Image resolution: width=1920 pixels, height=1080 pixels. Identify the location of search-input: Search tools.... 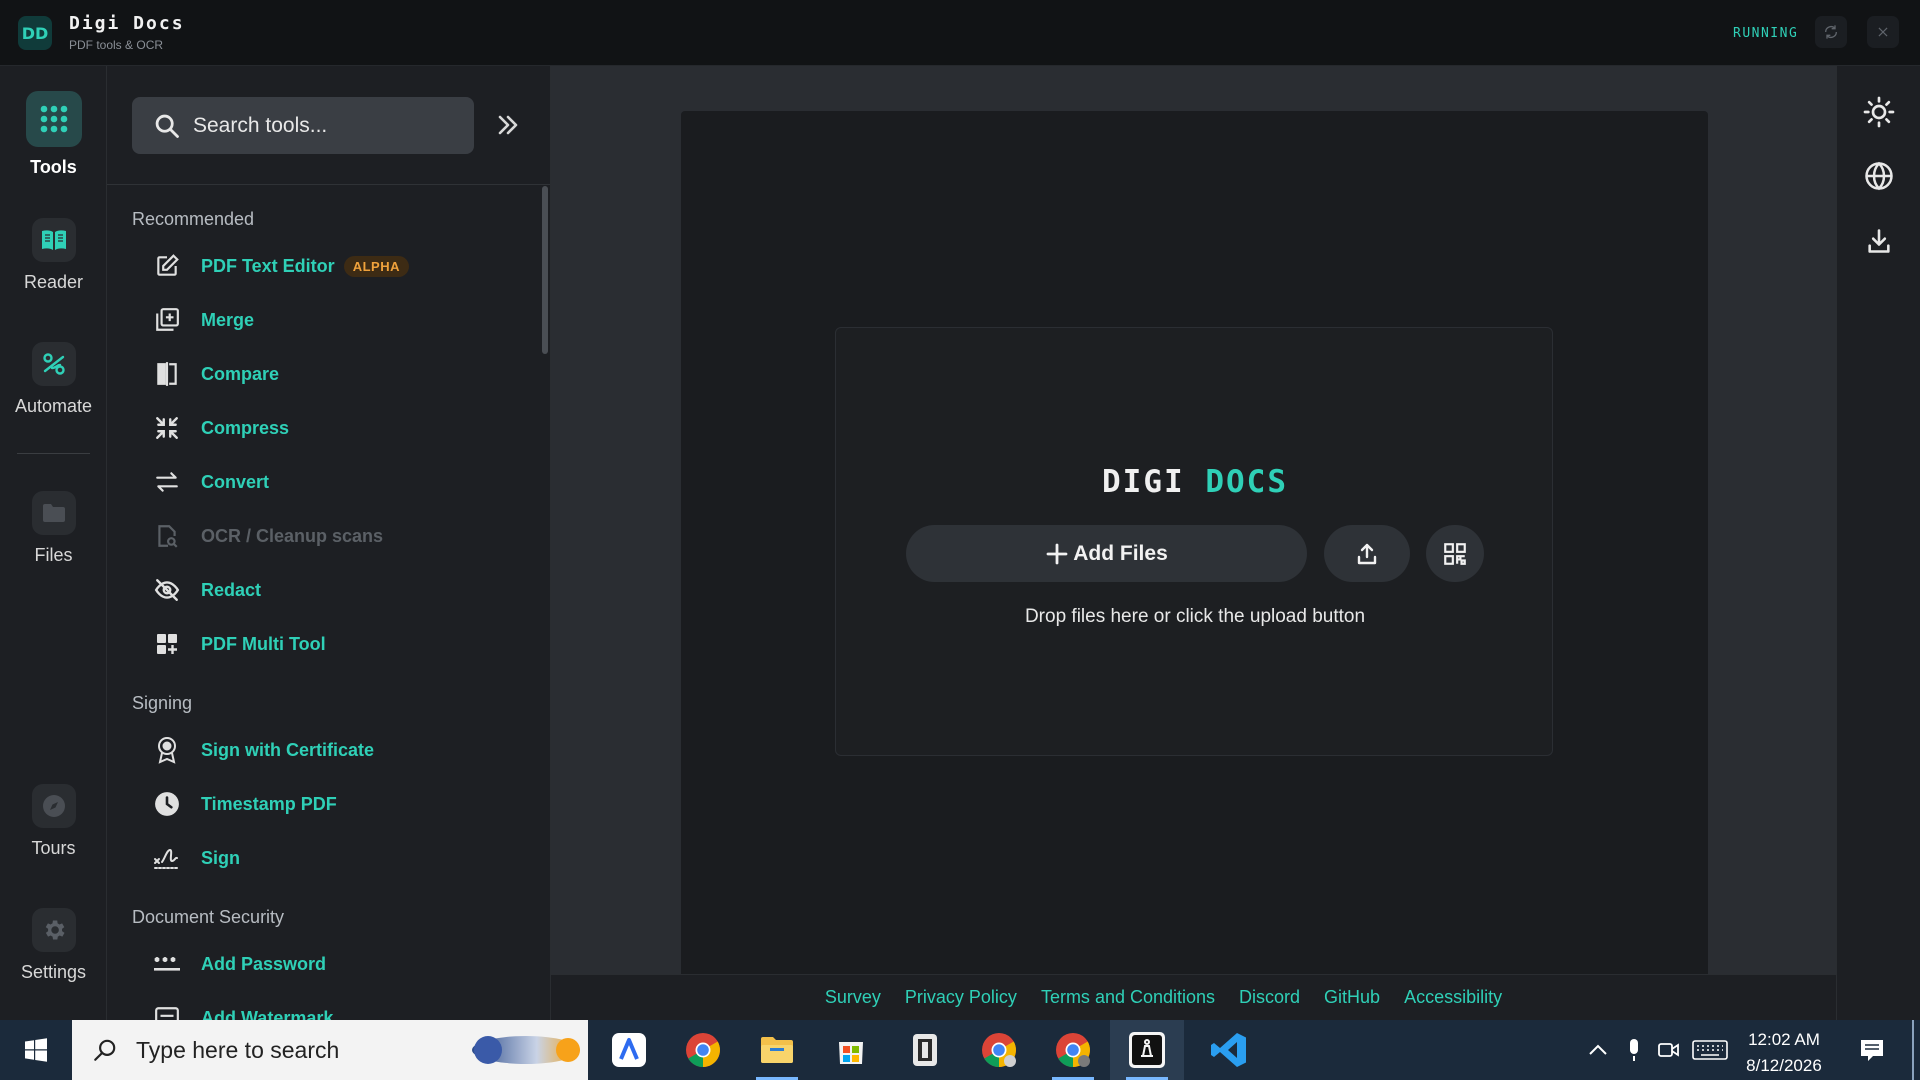
(303, 125).